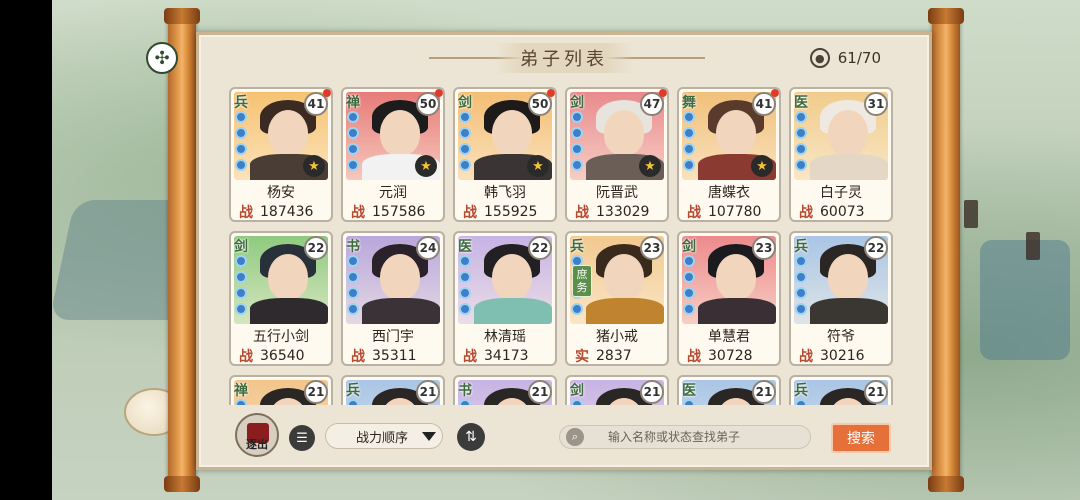 This screenshot has width=1080, height=500. I want to click on disciple-count-value: 61/70, so click(859, 58).